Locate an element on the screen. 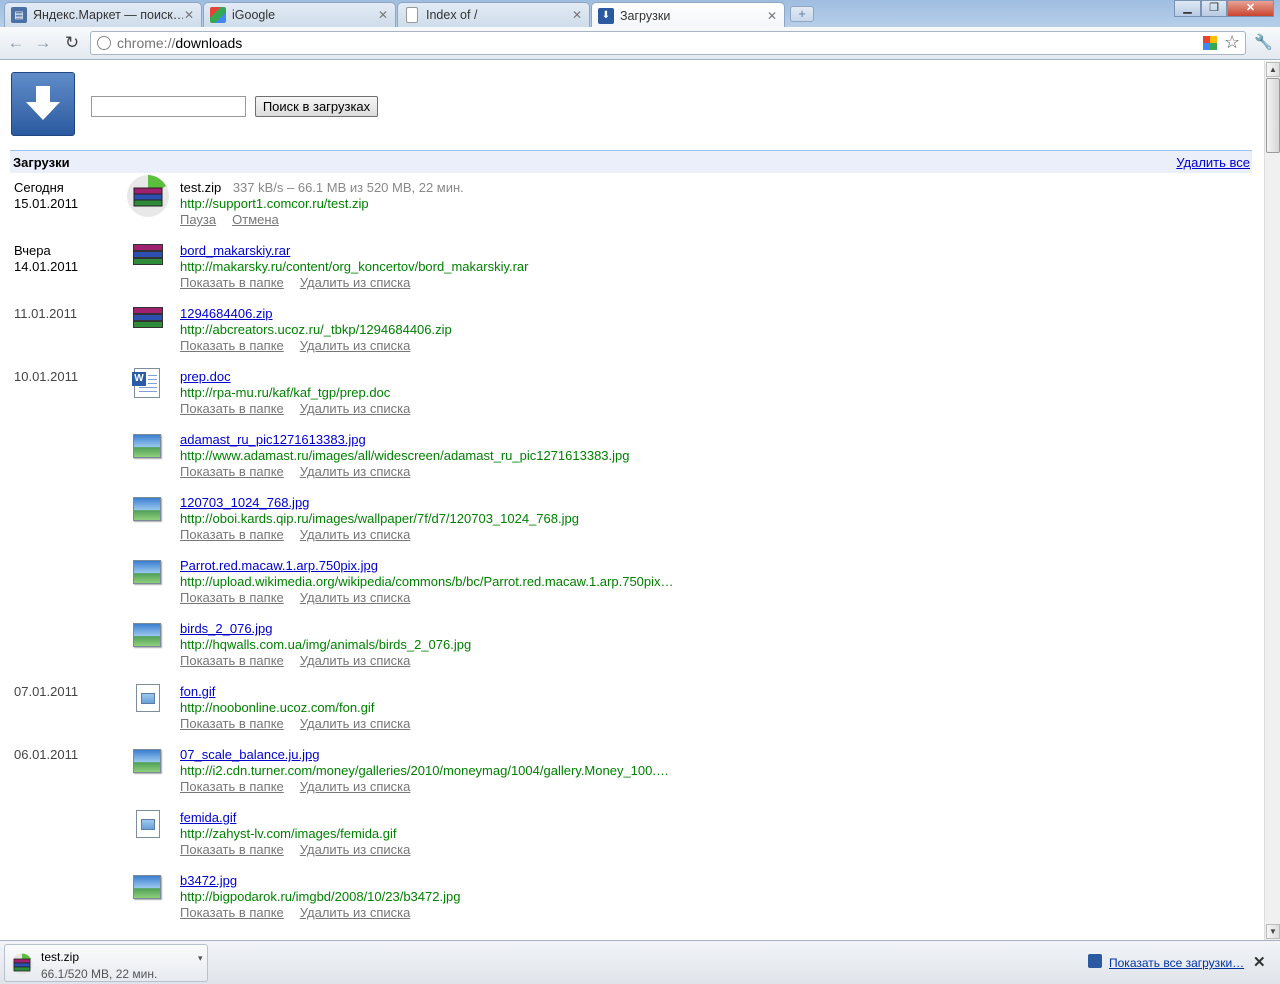 Image resolution: width=1280 pixels, height=984 pixels. download-name: 1294684406.zip is located at coordinates (226, 314).